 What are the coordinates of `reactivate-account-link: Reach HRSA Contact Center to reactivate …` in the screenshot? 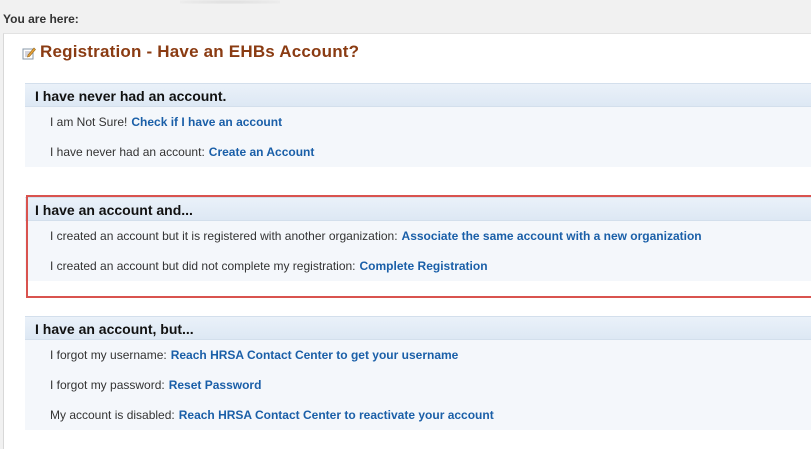 It's located at (336, 415).